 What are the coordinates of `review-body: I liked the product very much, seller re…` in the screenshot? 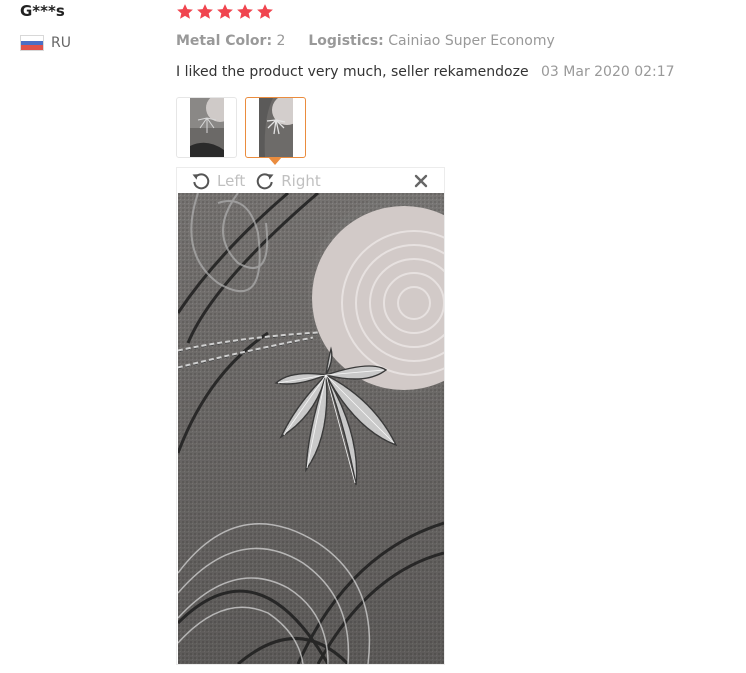 It's located at (425, 72).